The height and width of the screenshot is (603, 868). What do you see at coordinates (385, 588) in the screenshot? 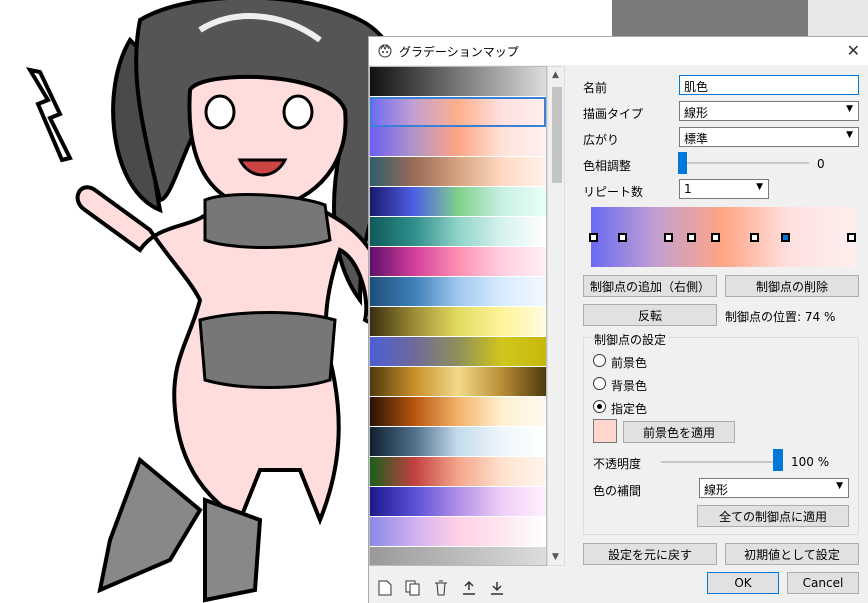
I see `new-icon` at bounding box center [385, 588].